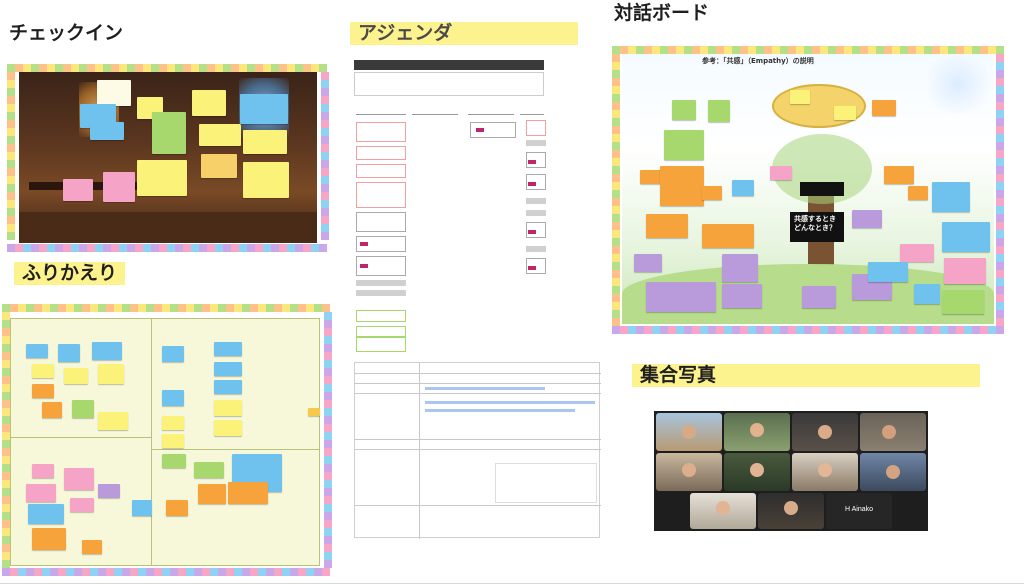  What do you see at coordinates (449, 202) in the screenshot?
I see `agenda-document` at bounding box center [449, 202].